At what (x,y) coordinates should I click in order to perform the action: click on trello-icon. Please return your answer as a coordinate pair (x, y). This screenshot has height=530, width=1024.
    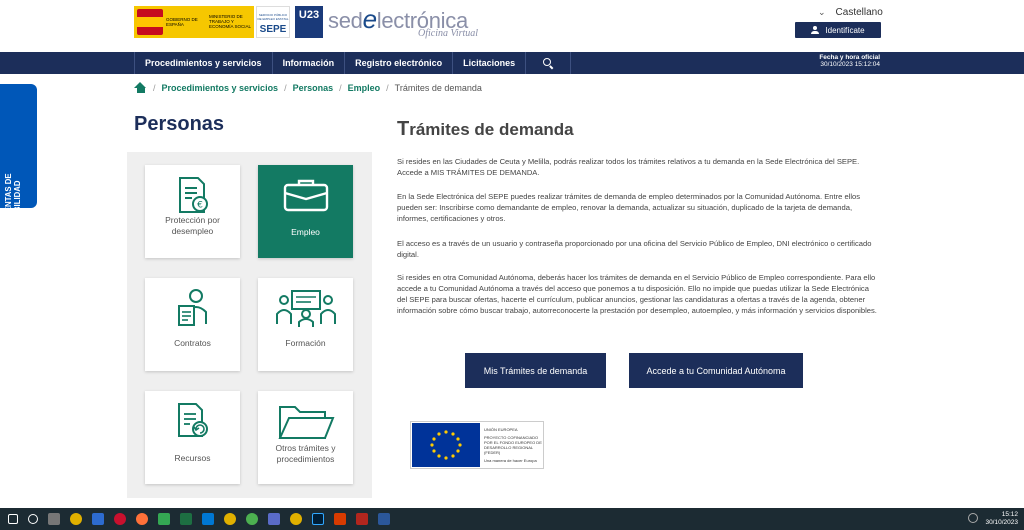
    Looking at the image, I should click on (98, 519).